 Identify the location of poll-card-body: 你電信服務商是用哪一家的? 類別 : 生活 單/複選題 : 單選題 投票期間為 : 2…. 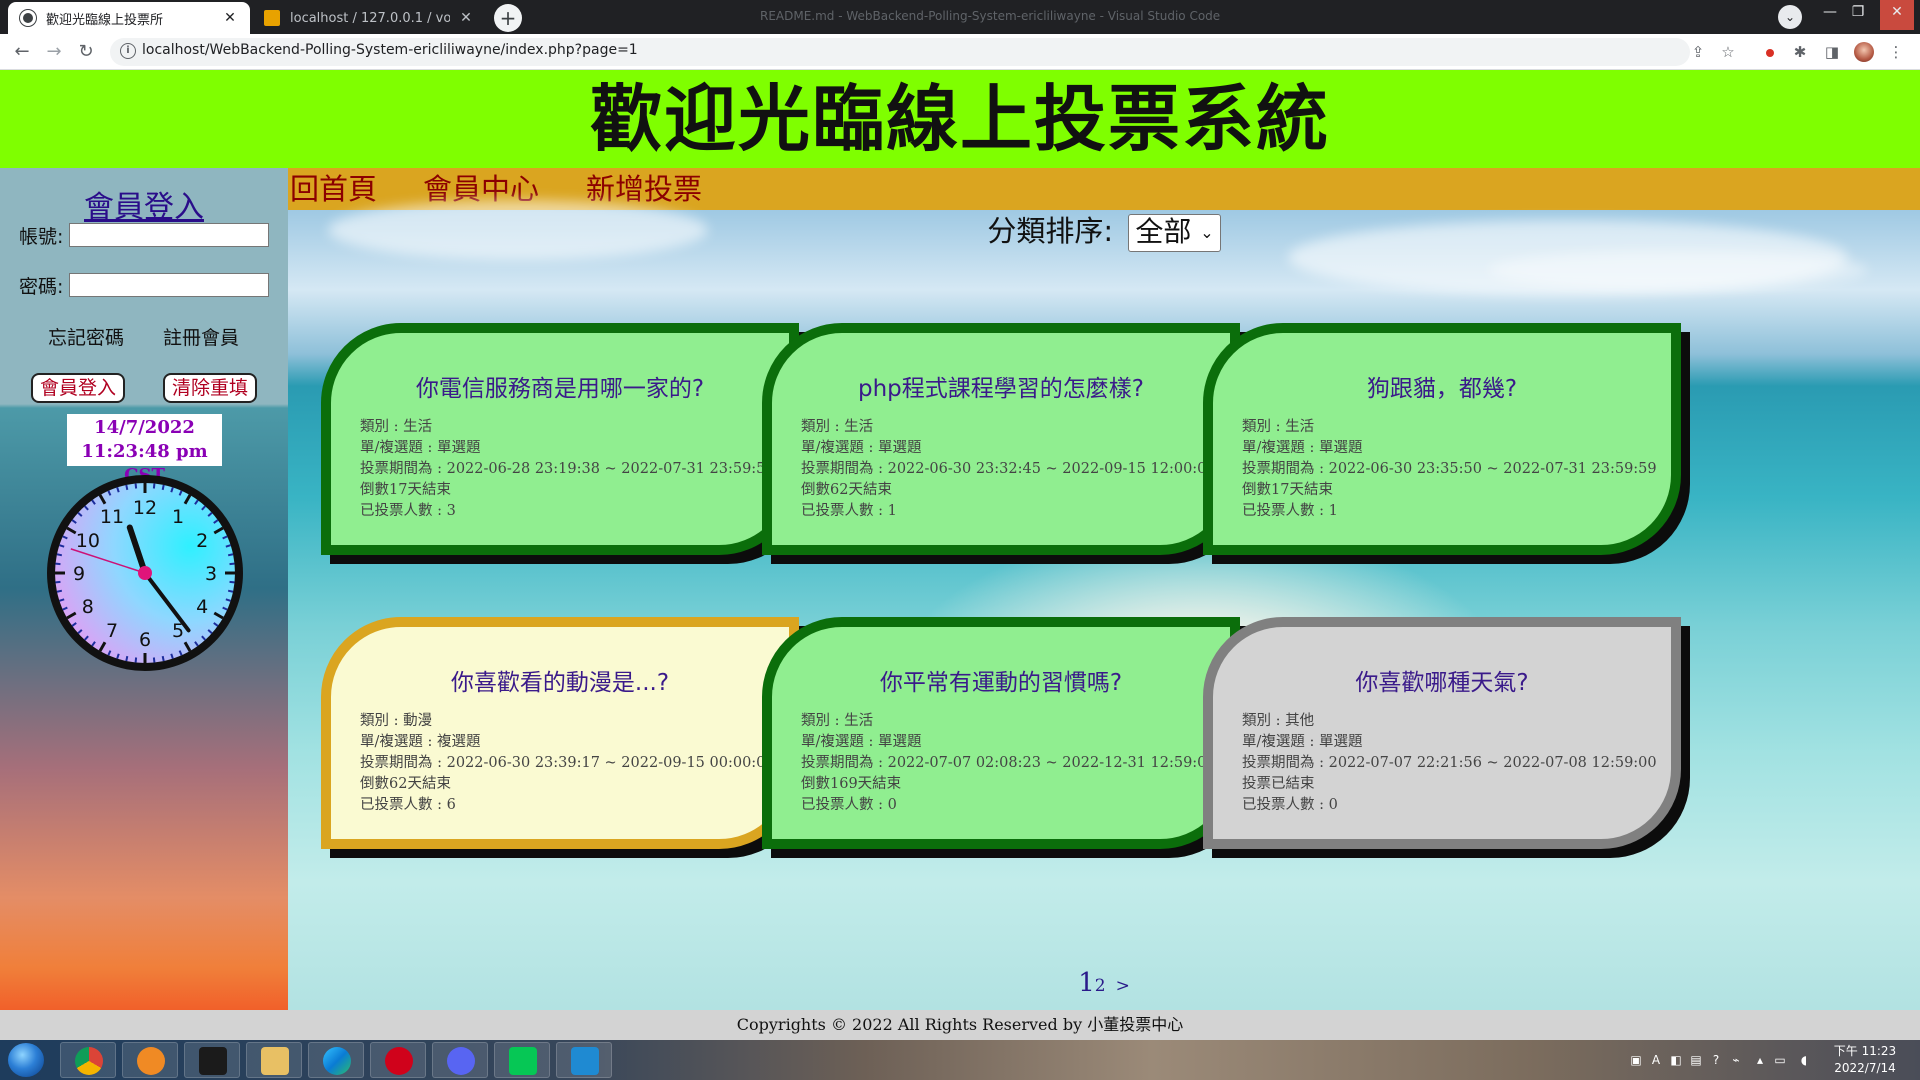
(560, 439).